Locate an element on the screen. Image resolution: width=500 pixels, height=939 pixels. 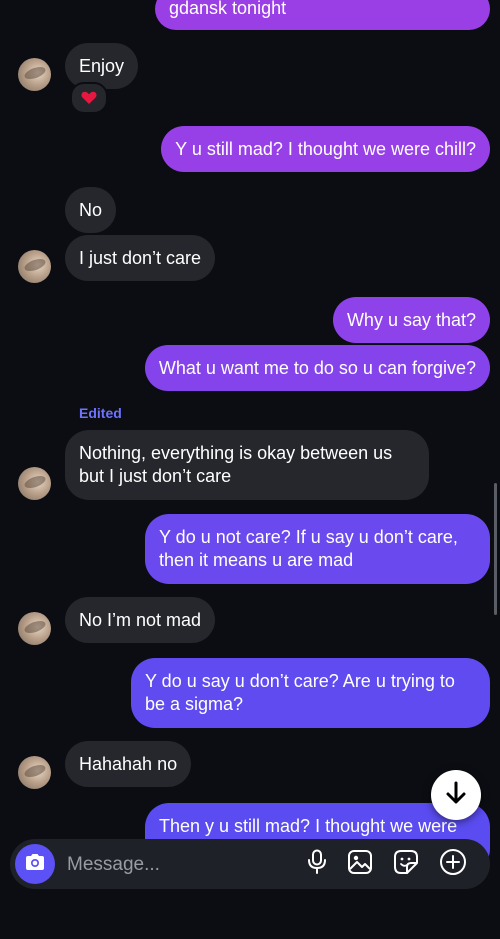
message-text: Enjoy is located at coordinates (102, 66).